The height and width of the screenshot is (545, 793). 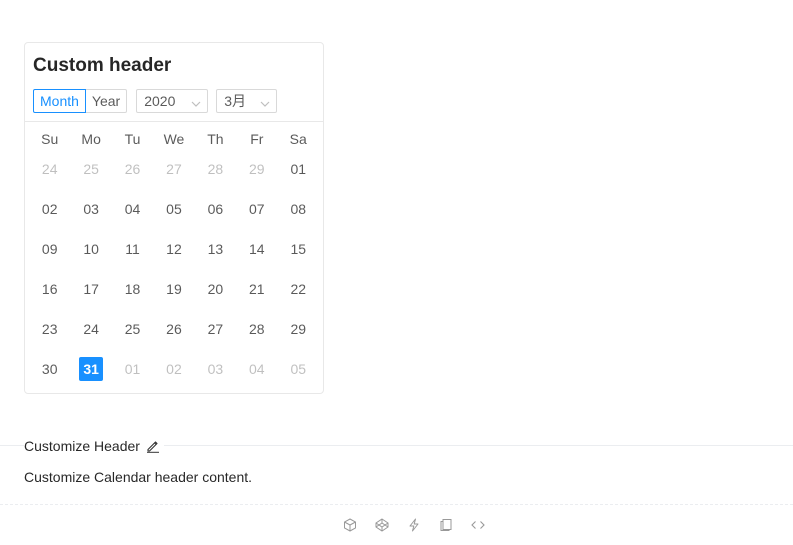 I want to click on month-select-value: 3月, so click(x=235, y=101).